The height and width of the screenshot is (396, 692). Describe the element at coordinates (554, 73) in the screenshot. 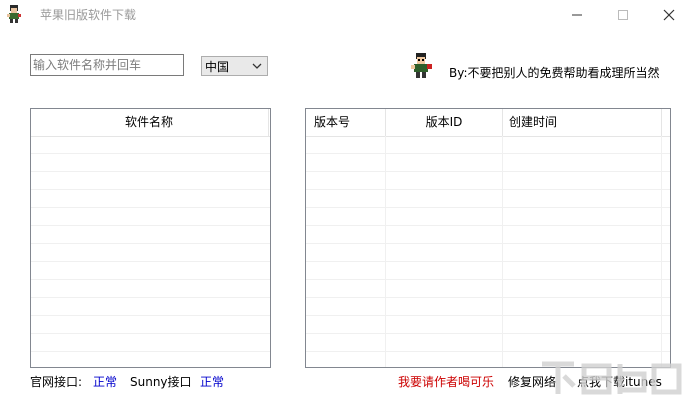

I see `author-byline: By:不要把别人的免费帮助看成理所当然` at that location.